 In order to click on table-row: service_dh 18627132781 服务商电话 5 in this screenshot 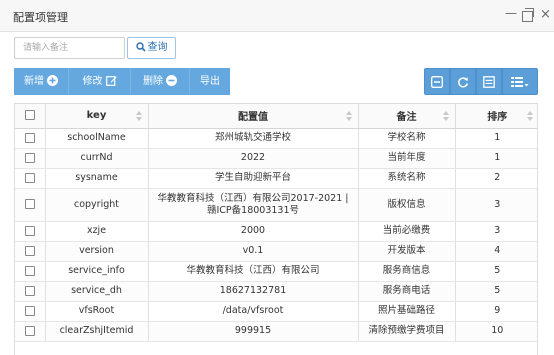, I will do `click(276, 291)`.